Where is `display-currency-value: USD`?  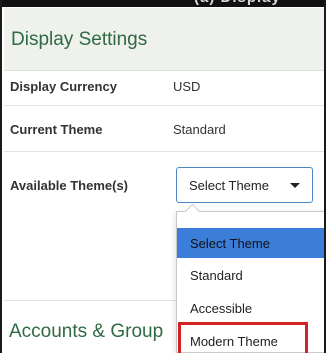
display-currency-value: USD is located at coordinates (187, 86).